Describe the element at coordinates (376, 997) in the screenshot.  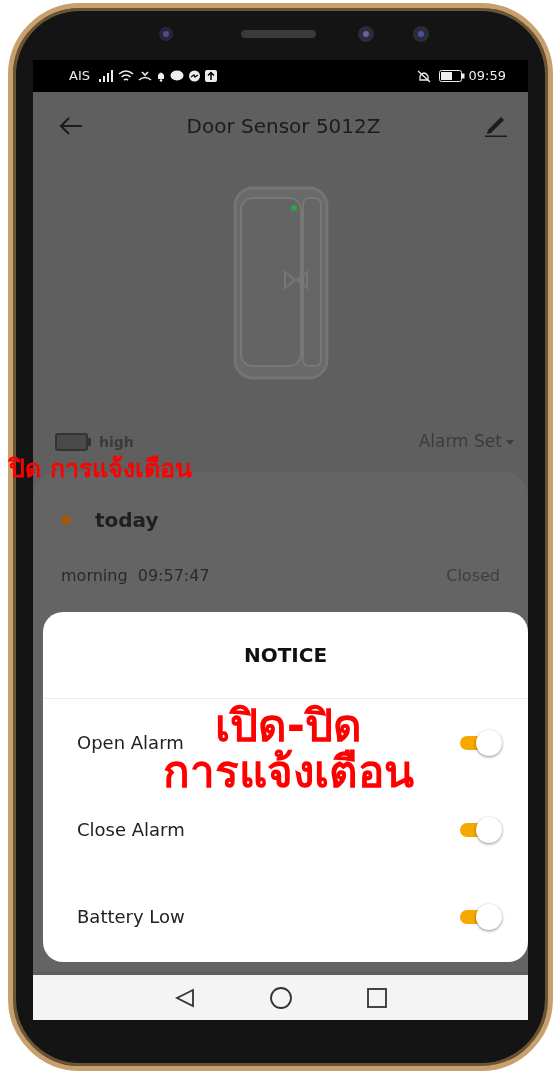
I see `recents-icon` at that location.